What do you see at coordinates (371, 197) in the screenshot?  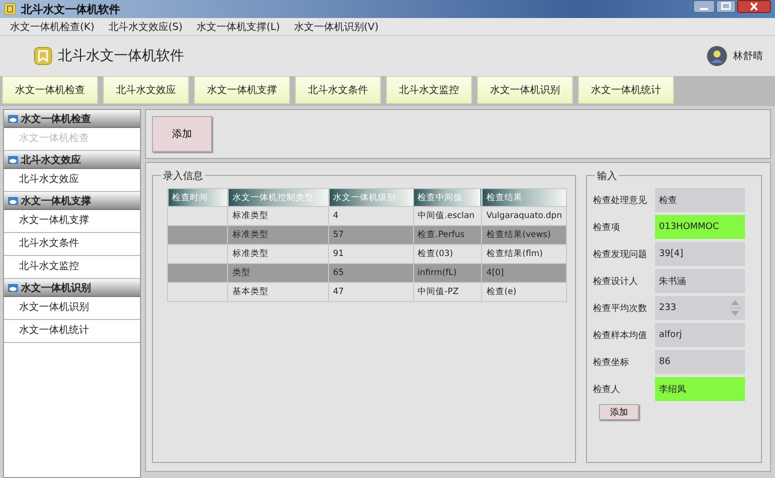 I see `column-header: 水文一体机级别` at bounding box center [371, 197].